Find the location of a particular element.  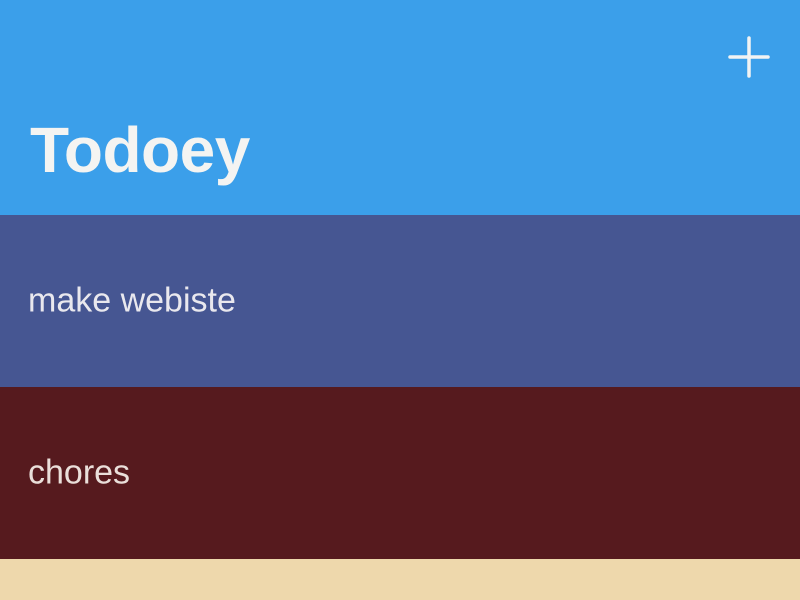

plus-icon is located at coordinates (749, 57).